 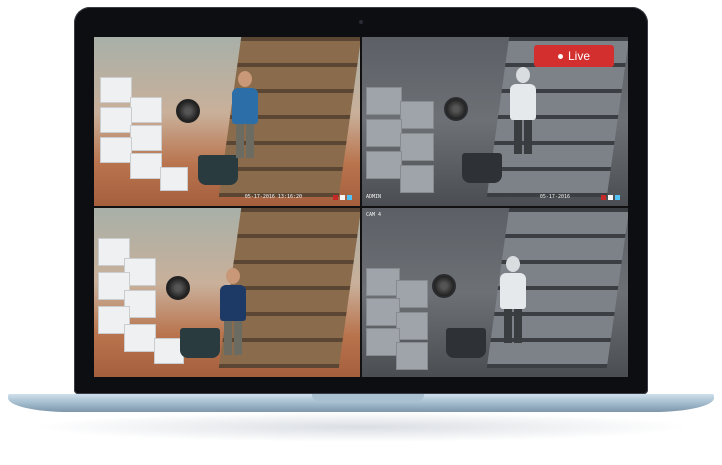 I want to click on laptop-shadow, so click(x=361, y=427).